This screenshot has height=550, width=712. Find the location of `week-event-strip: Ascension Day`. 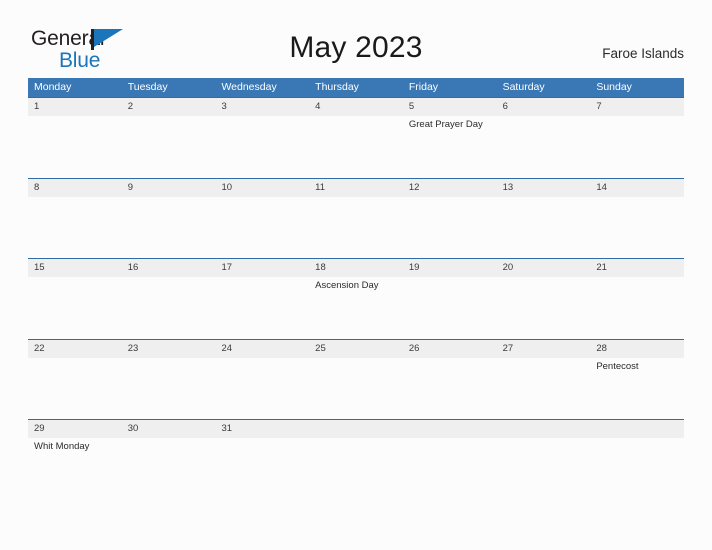

week-event-strip: Ascension Day is located at coordinates (356, 308).